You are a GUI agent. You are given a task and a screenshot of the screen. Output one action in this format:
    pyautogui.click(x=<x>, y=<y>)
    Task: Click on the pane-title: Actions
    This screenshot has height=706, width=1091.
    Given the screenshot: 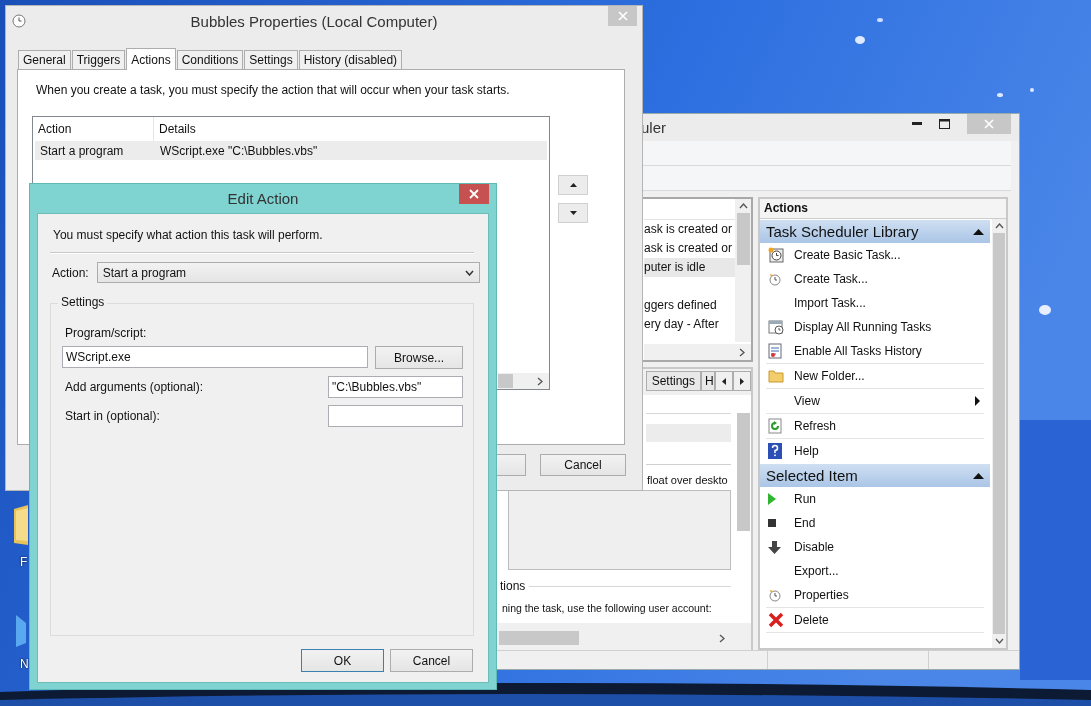 What is the action you would take?
    pyautogui.click(x=883, y=209)
    